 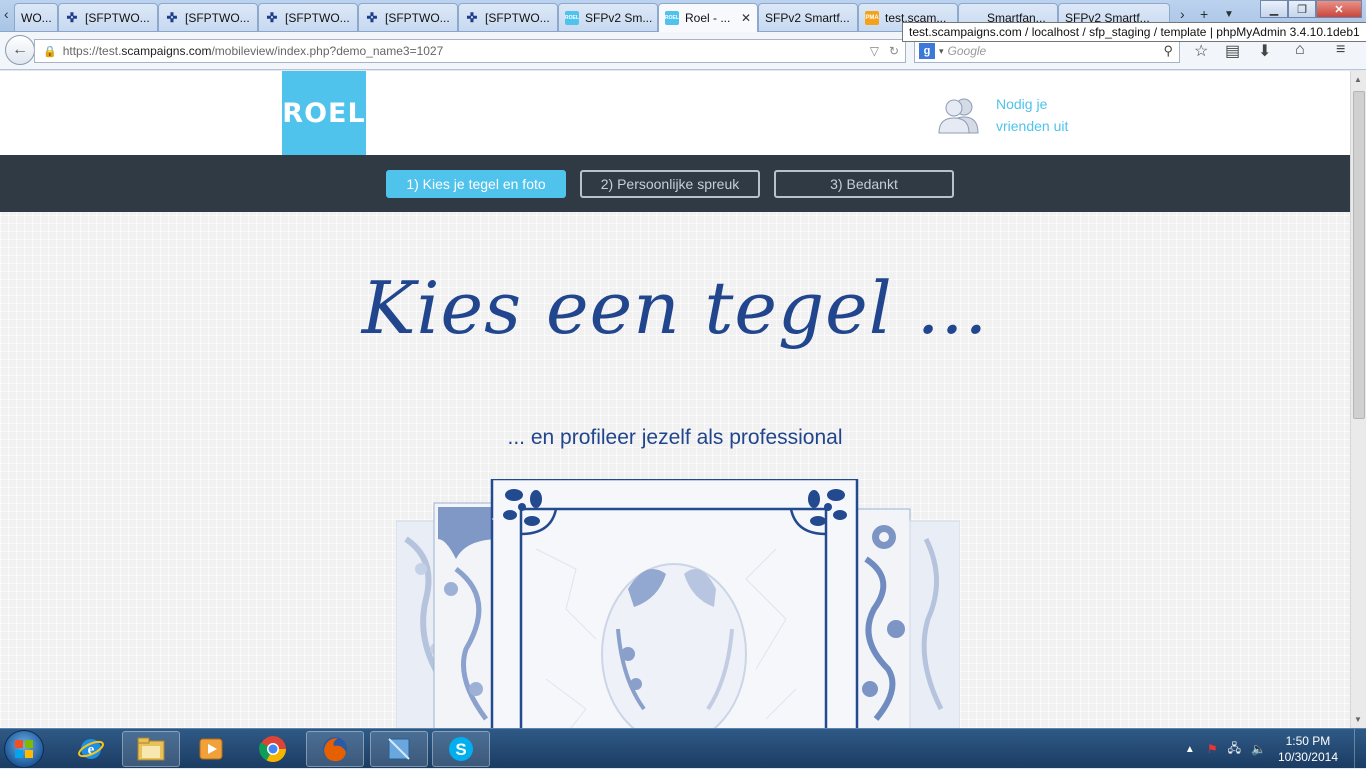 What do you see at coordinates (1264, 51) in the screenshot?
I see `downloads-icon: ⬇` at bounding box center [1264, 51].